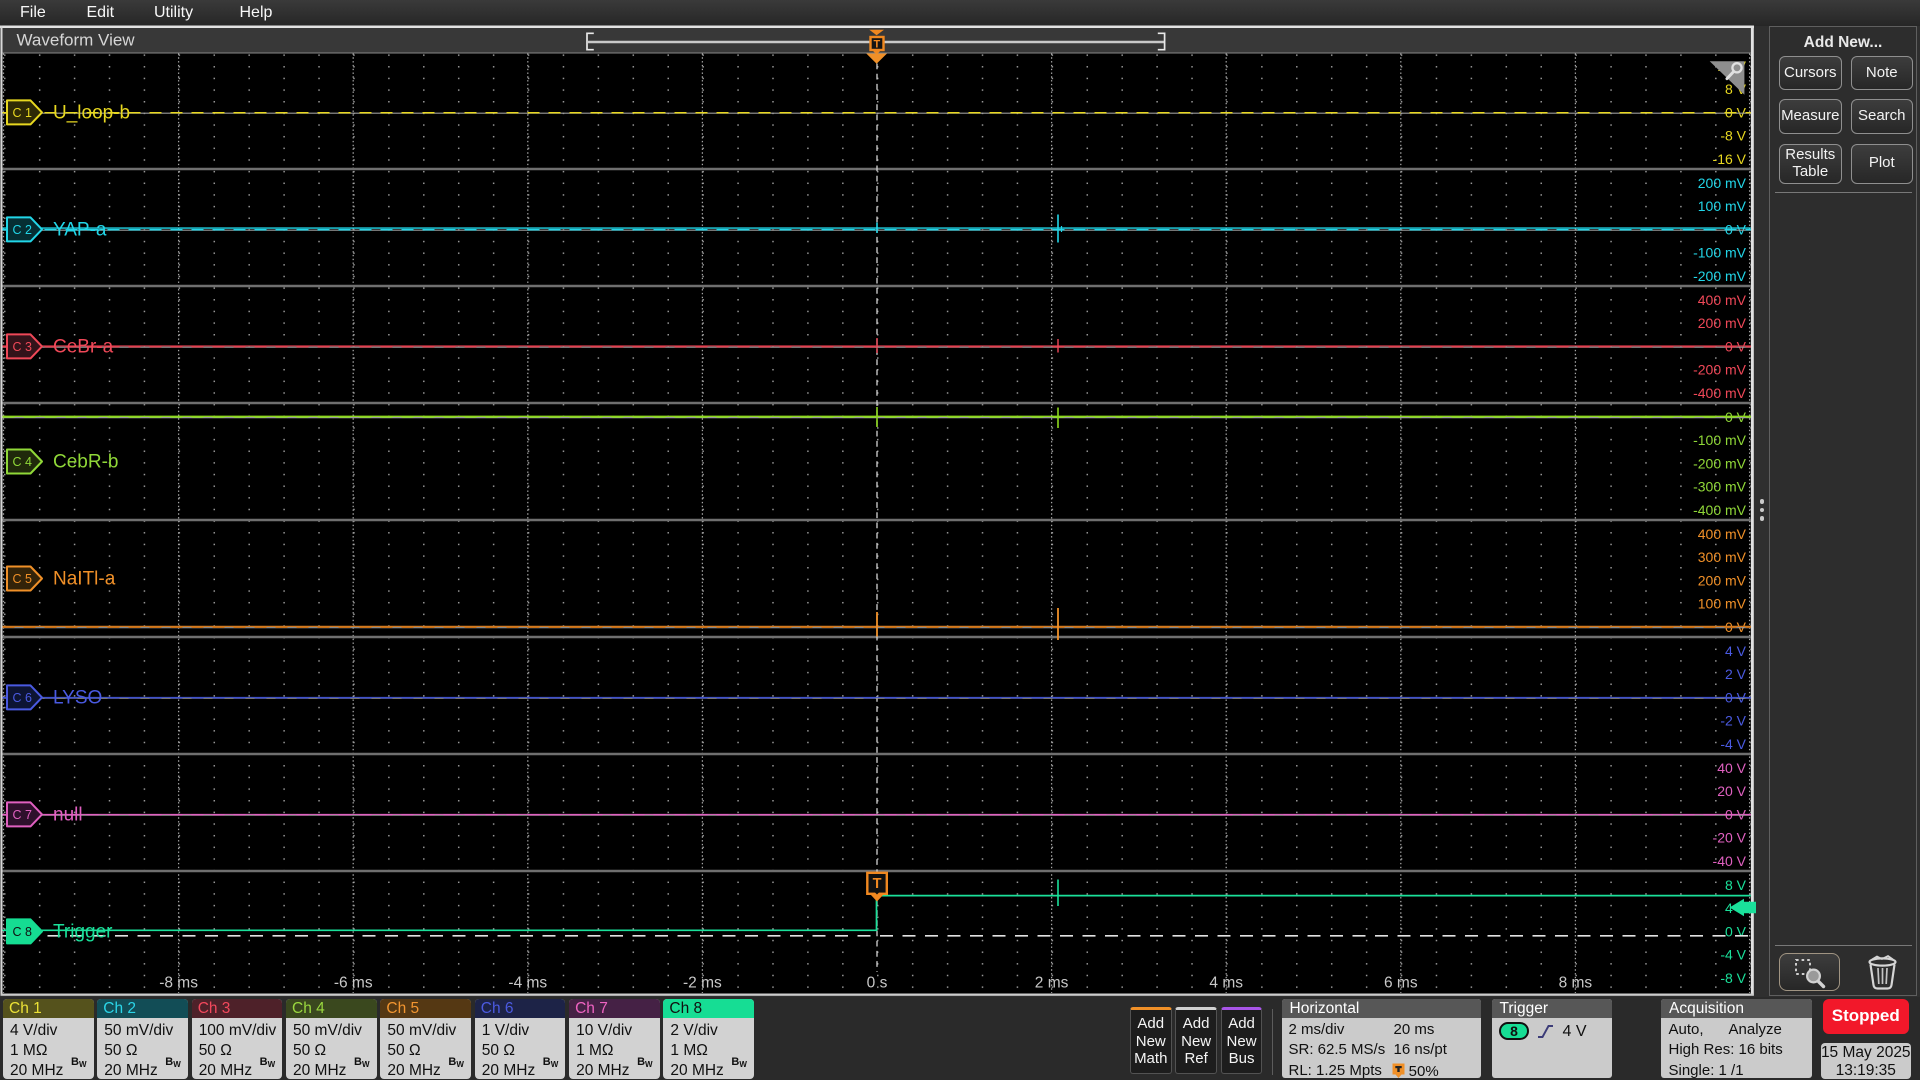 This screenshot has height=1080, width=1920. Describe the element at coordinates (83, 346) in the screenshot. I see `svg-text: CeBr-a` at that location.